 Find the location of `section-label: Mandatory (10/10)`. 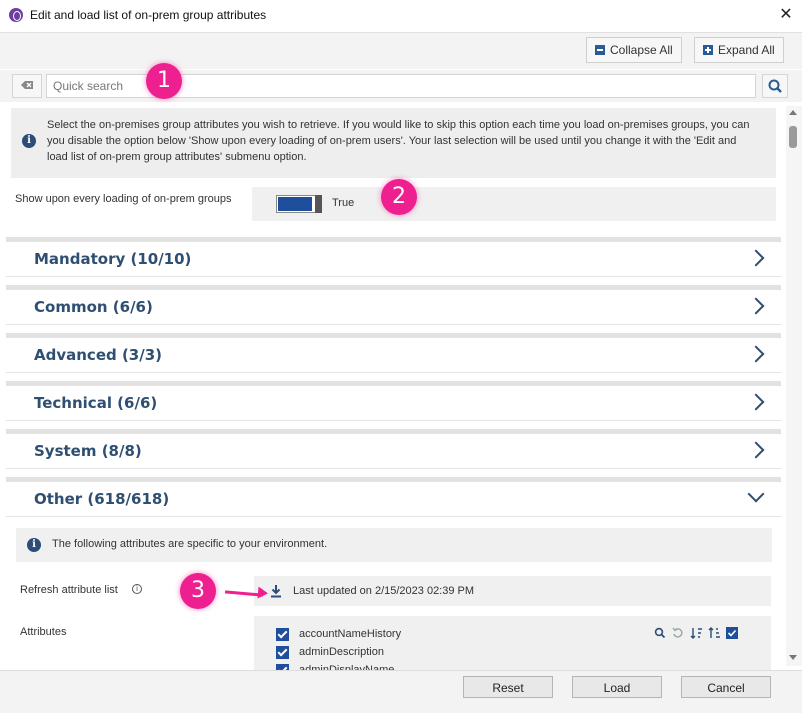

section-label: Mandatory (10/10) is located at coordinates (113, 259).